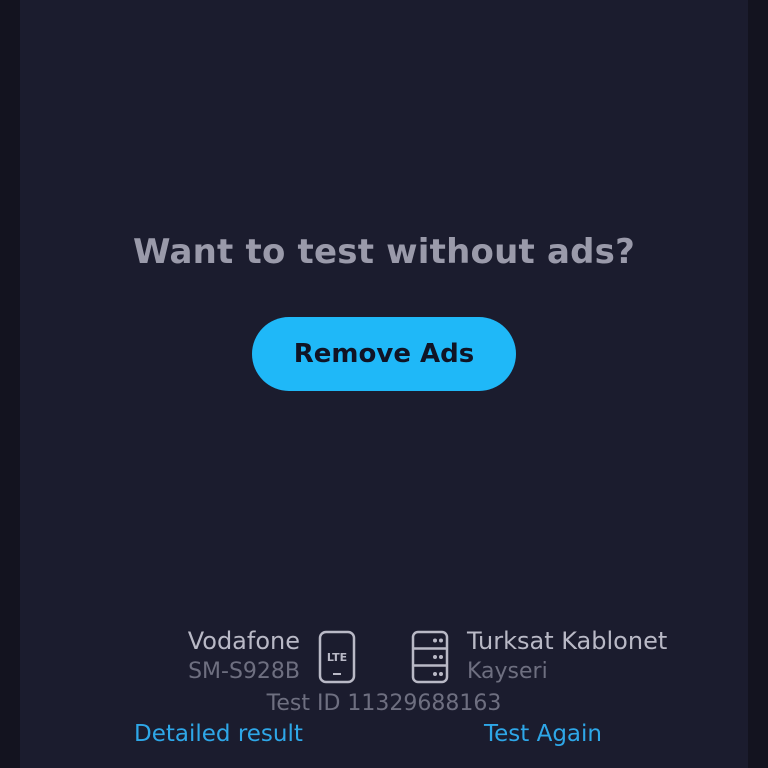  What do you see at coordinates (384, 252) in the screenshot?
I see `remove-ads-headline: Want to test without ads?` at bounding box center [384, 252].